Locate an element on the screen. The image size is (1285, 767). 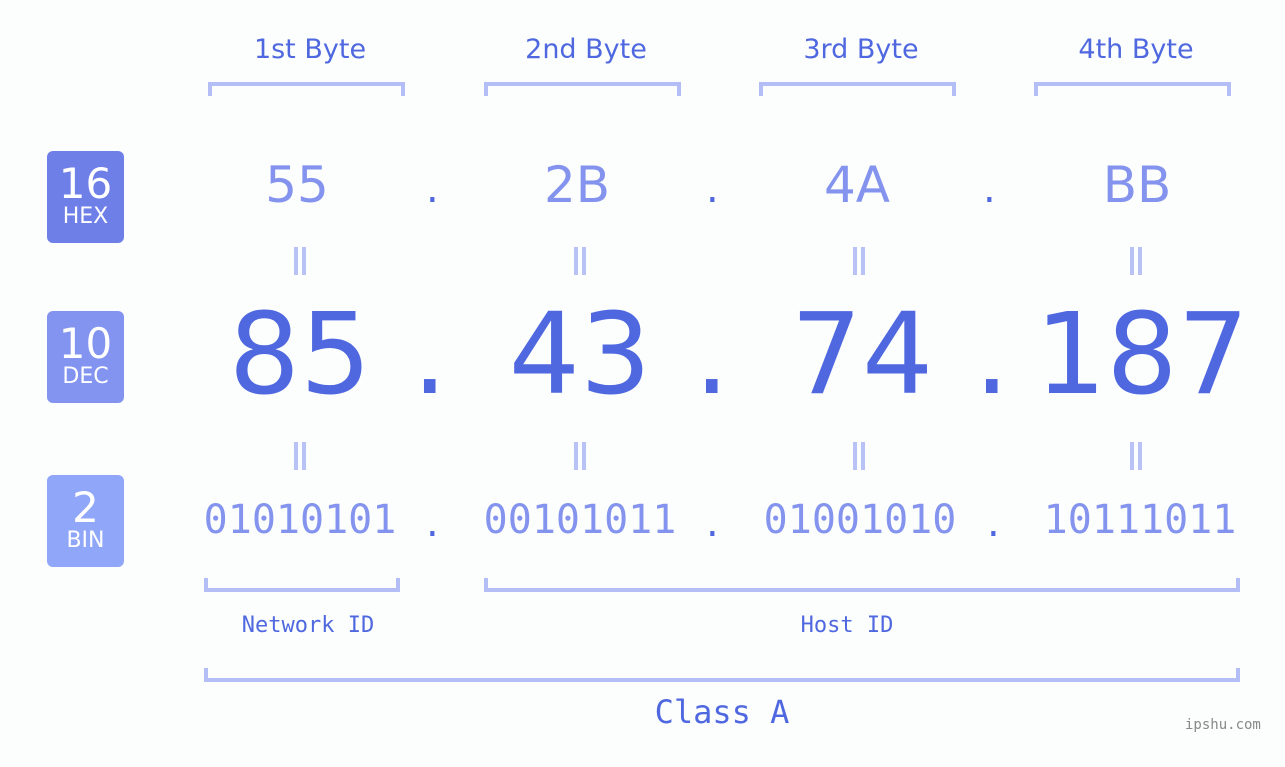
dec-badge: 10 DEC is located at coordinates (85, 357).